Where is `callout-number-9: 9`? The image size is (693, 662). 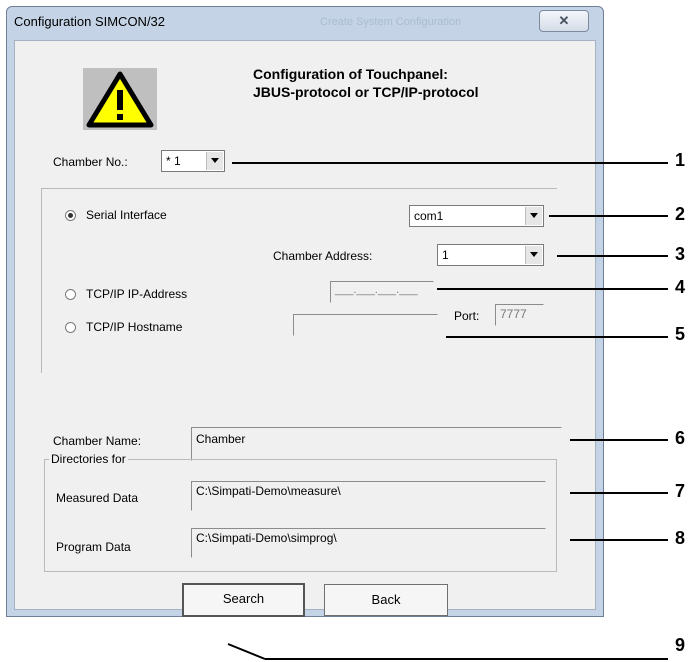
callout-number-9: 9 is located at coordinates (680, 645).